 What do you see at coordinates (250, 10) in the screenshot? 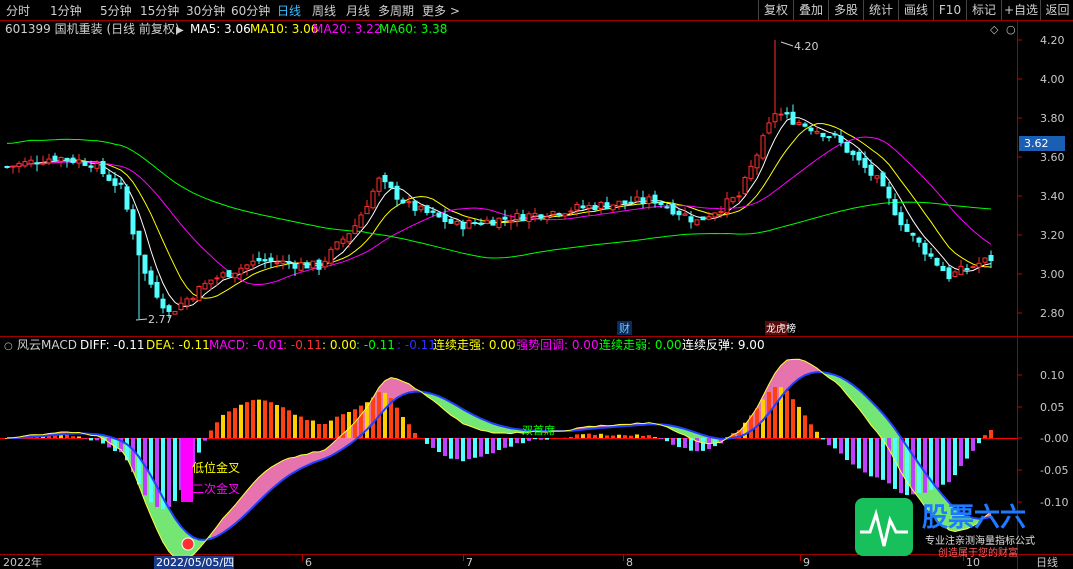
I see `period-tab-60min: 60分钟` at bounding box center [250, 10].